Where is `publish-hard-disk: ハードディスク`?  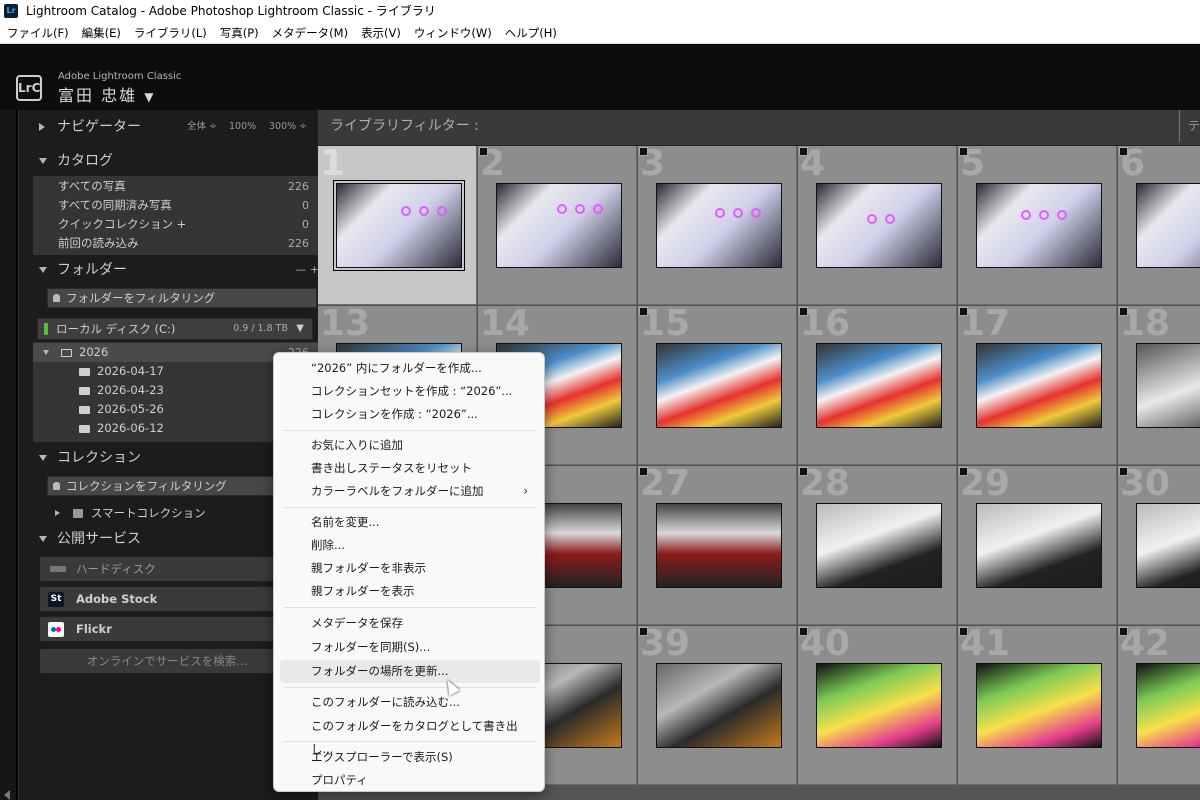
publish-hard-disk: ハードディスク is located at coordinates (167, 569).